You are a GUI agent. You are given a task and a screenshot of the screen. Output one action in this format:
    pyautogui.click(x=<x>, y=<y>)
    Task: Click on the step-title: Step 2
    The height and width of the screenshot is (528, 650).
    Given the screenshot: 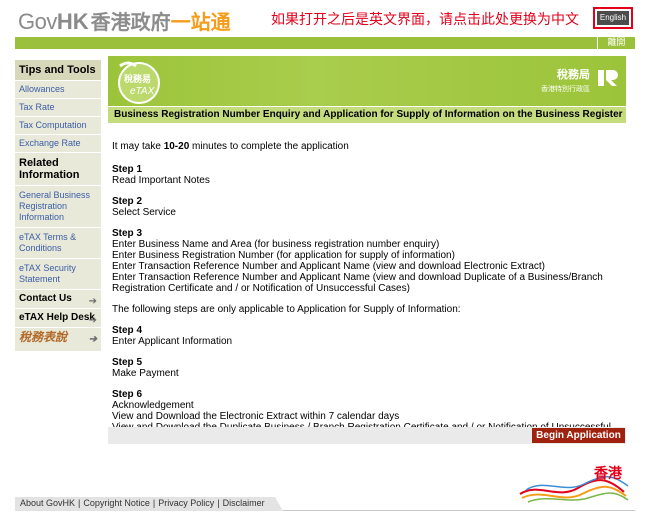 What is the action you would take?
    pyautogui.click(x=127, y=201)
    